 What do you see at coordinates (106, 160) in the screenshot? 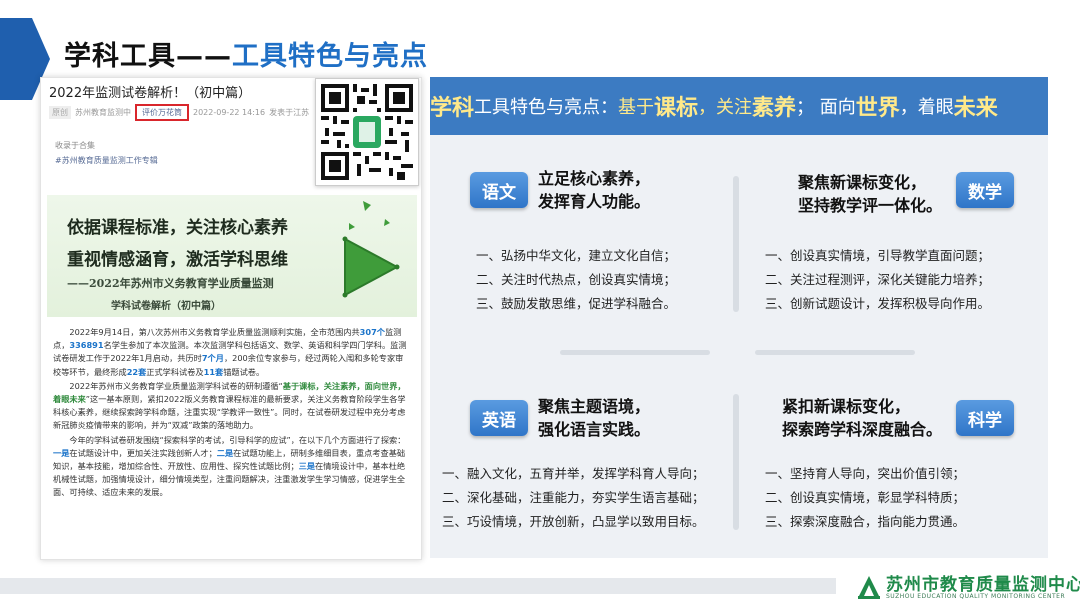
I see `collection-hashtag-link: #苏州教育质量监测工作专辑` at bounding box center [106, 160].